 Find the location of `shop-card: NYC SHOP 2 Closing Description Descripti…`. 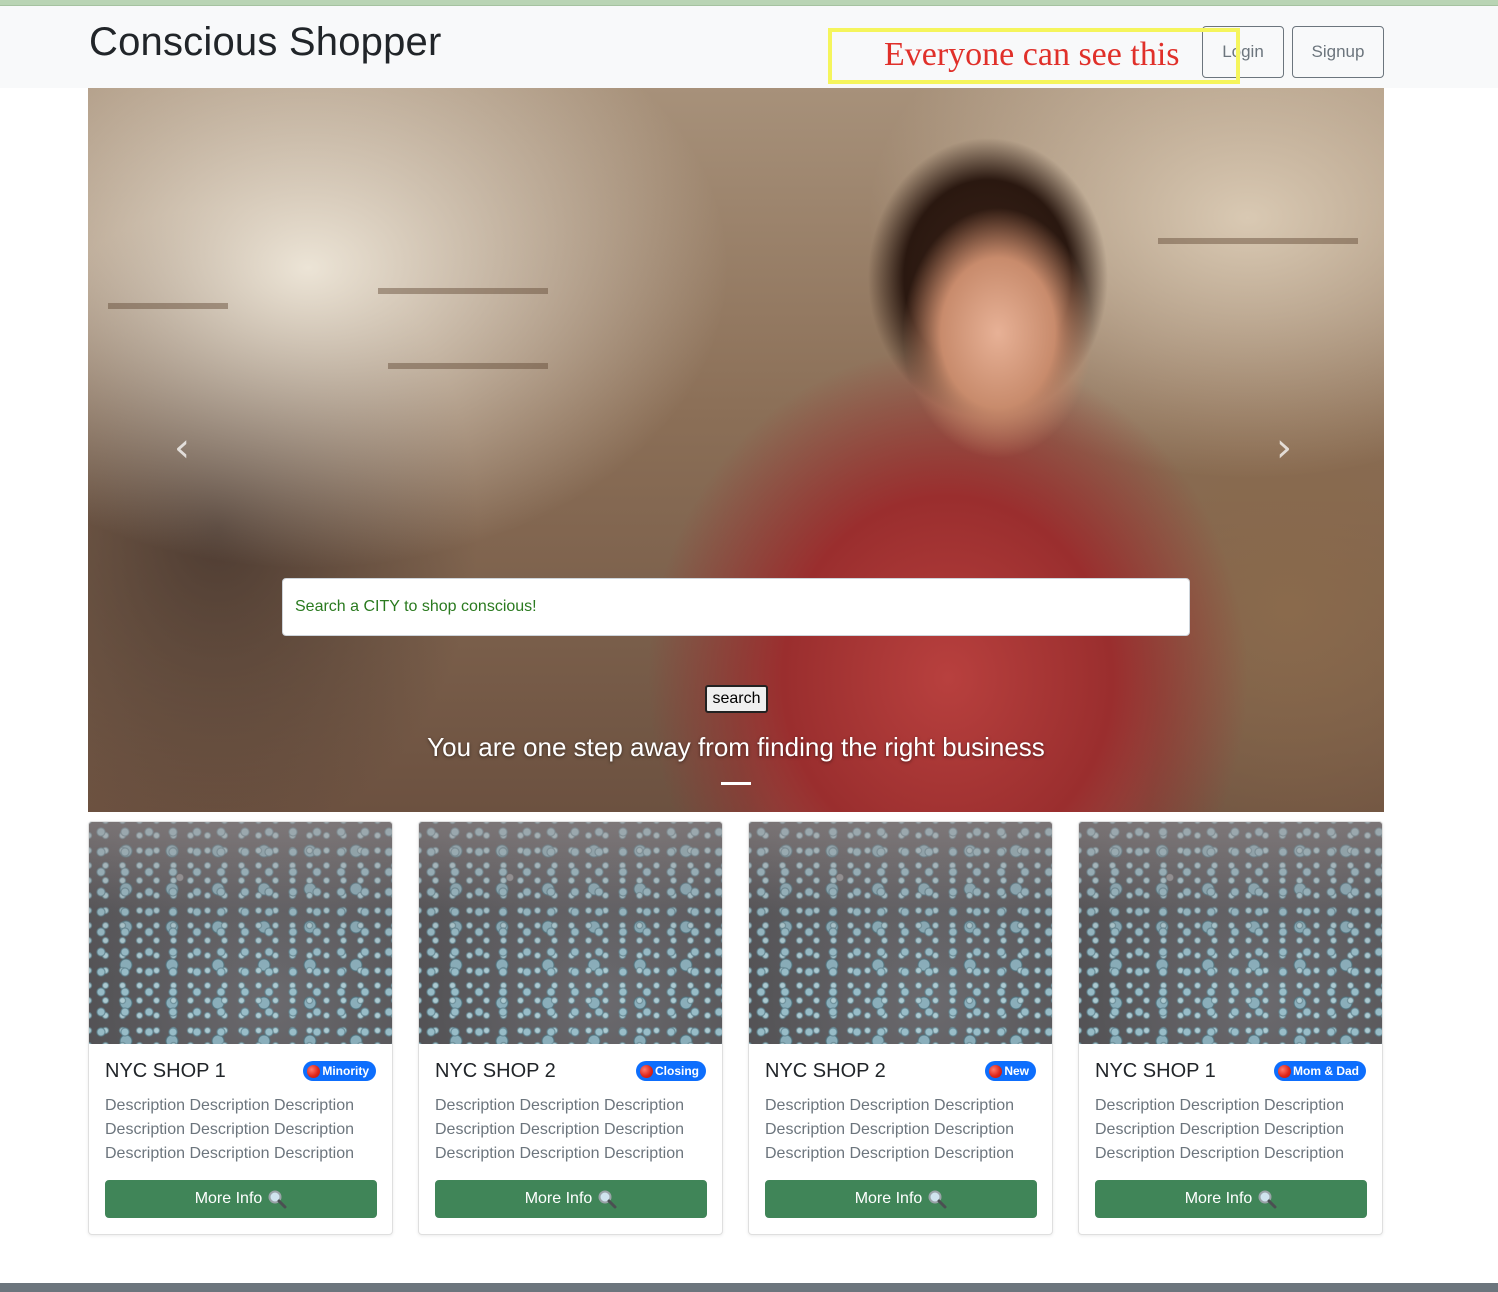

shop-card: NYC SHOP 2 Closing Description Descripti… is located at coordinates (570, 1028).